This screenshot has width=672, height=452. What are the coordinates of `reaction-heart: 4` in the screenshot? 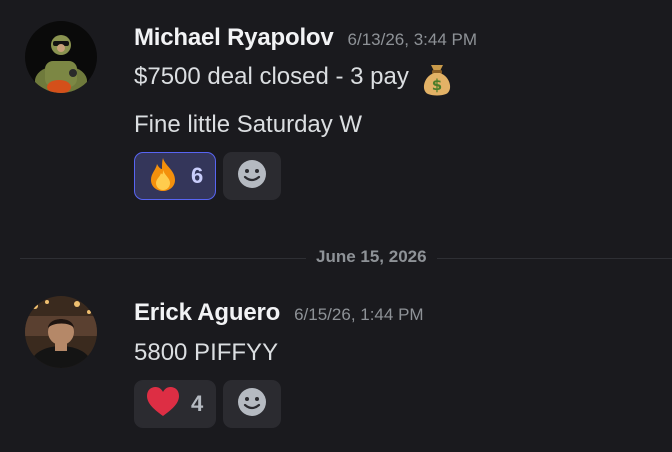 It's located at (175, 404).